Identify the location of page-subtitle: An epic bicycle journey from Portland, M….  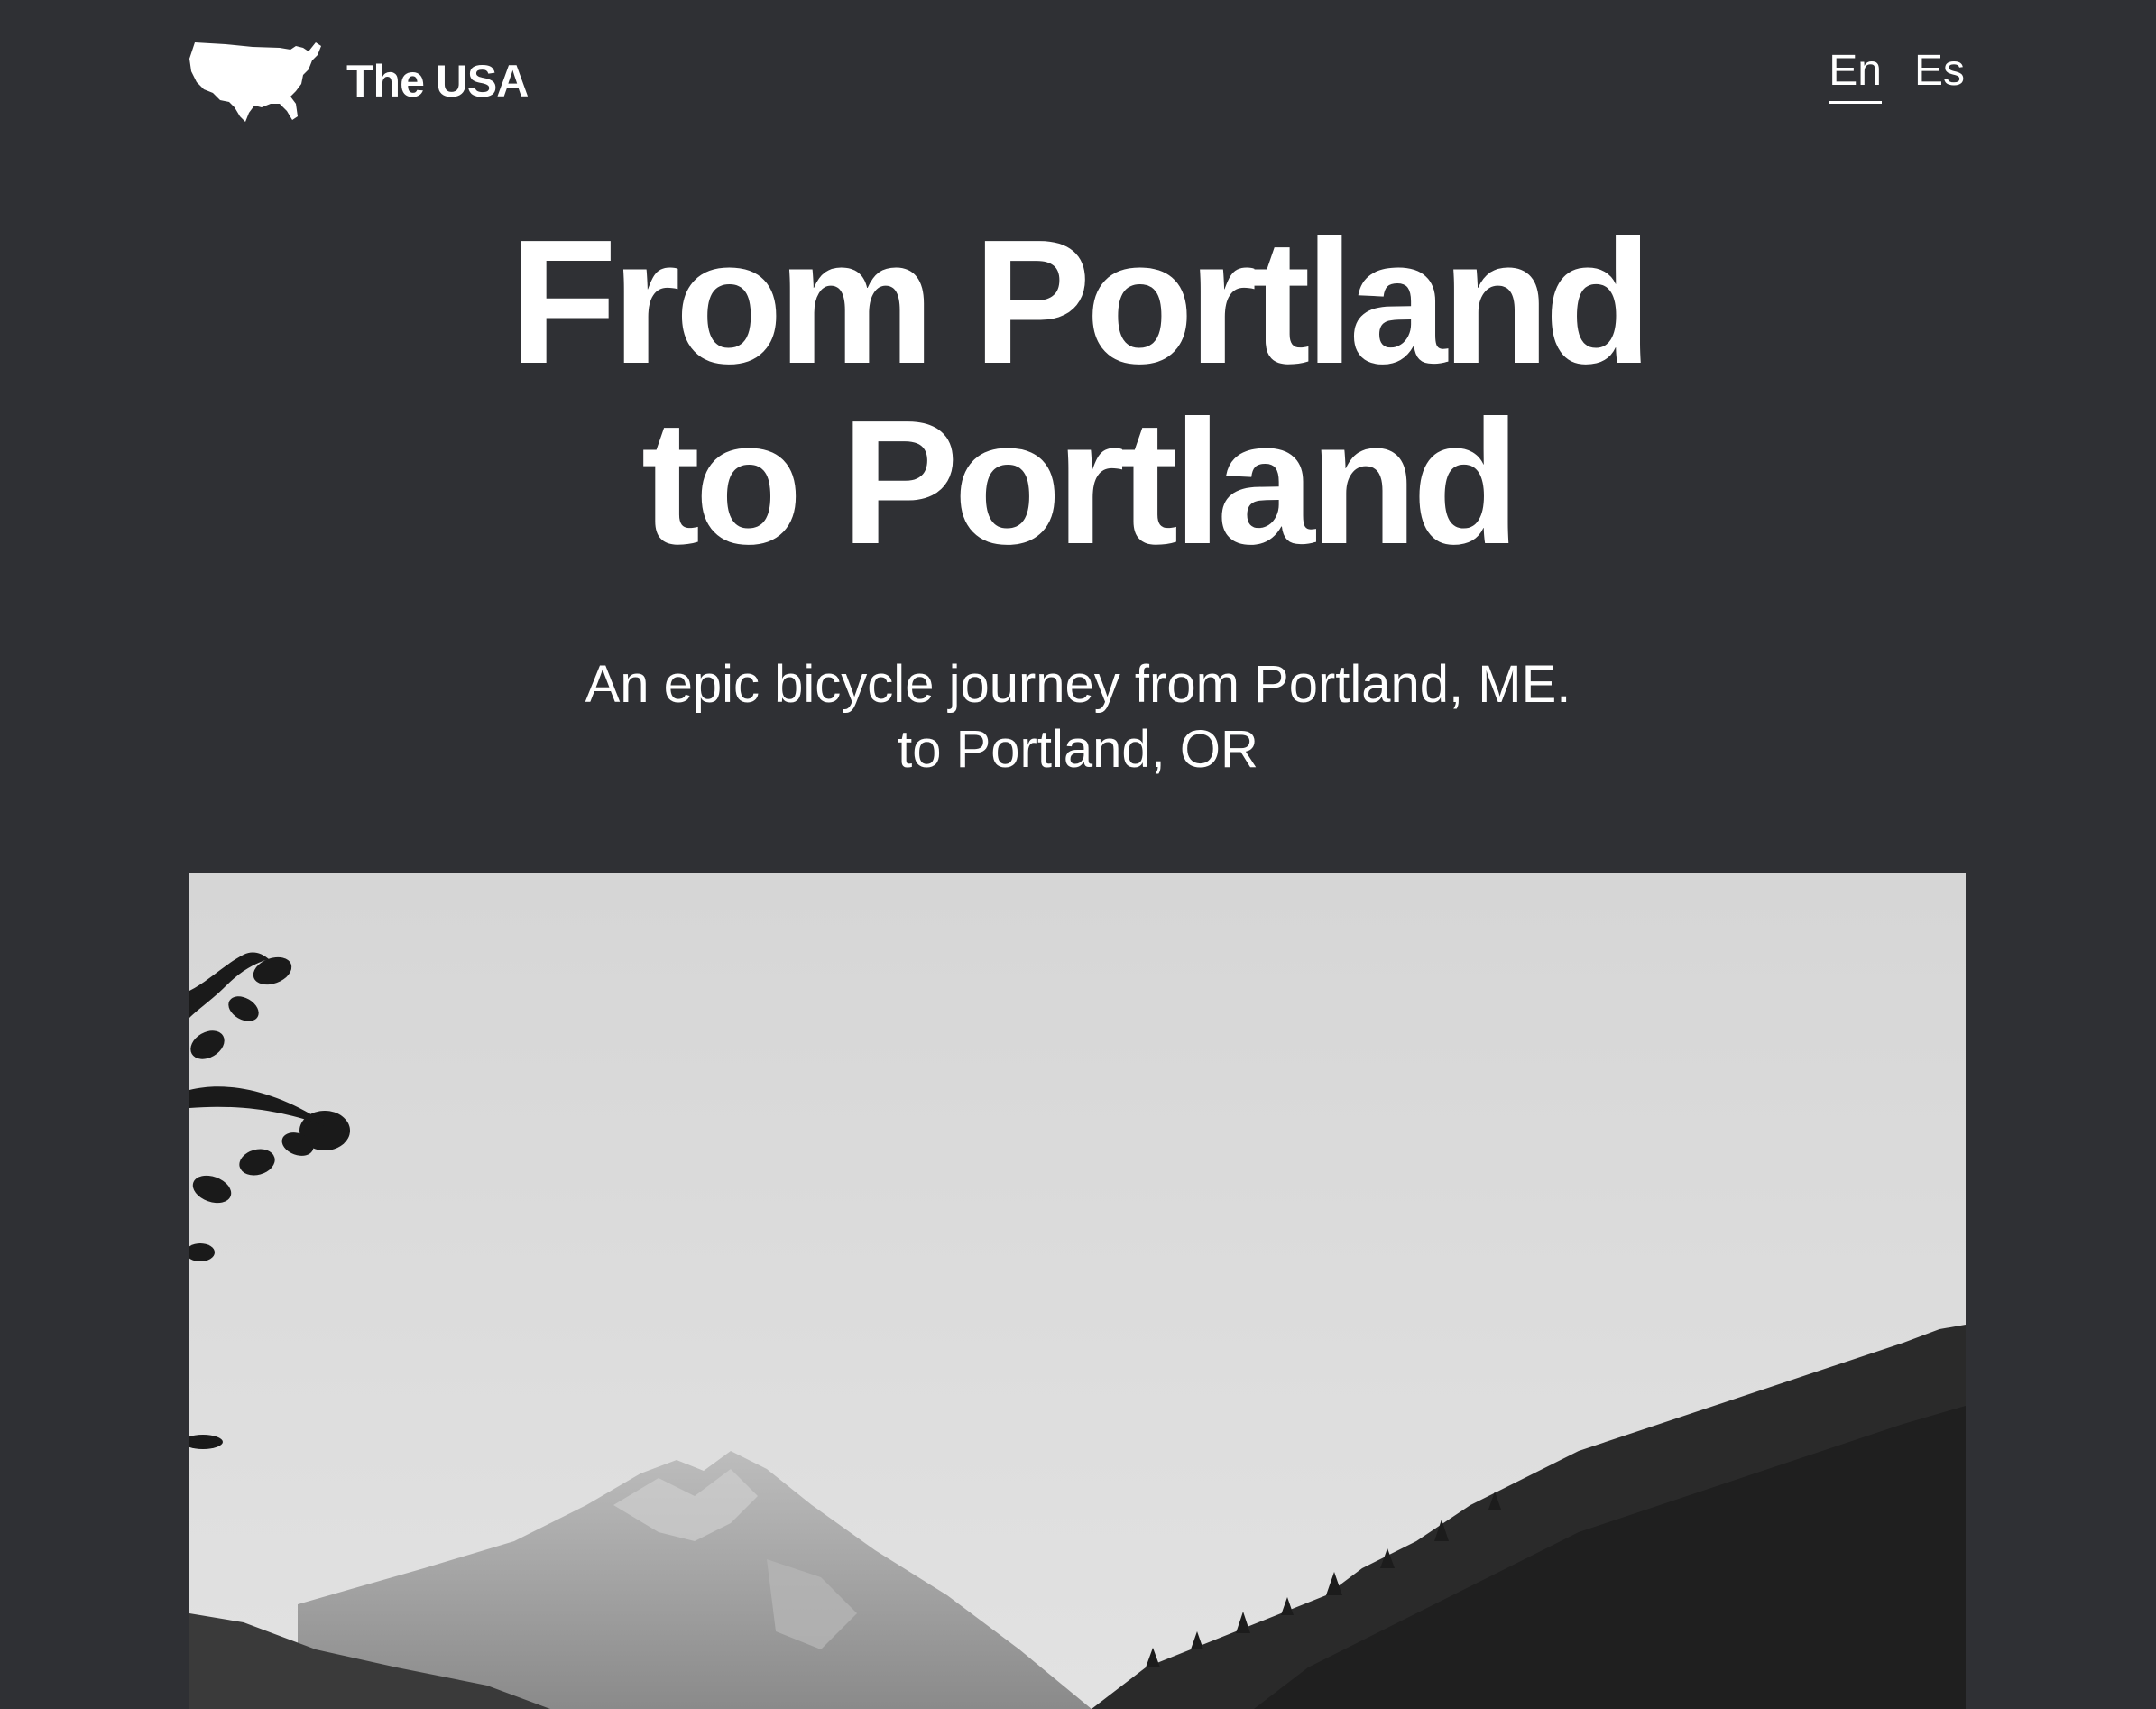
(1078, 717).